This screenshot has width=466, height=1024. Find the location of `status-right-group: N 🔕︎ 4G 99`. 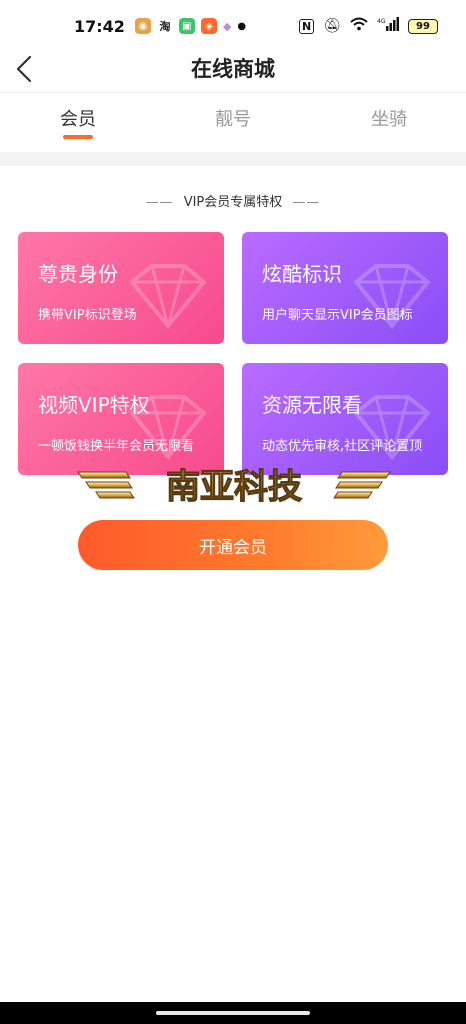

status-right-group: N 🔕︎ 4G 99 is located at coordinates (368, 26).